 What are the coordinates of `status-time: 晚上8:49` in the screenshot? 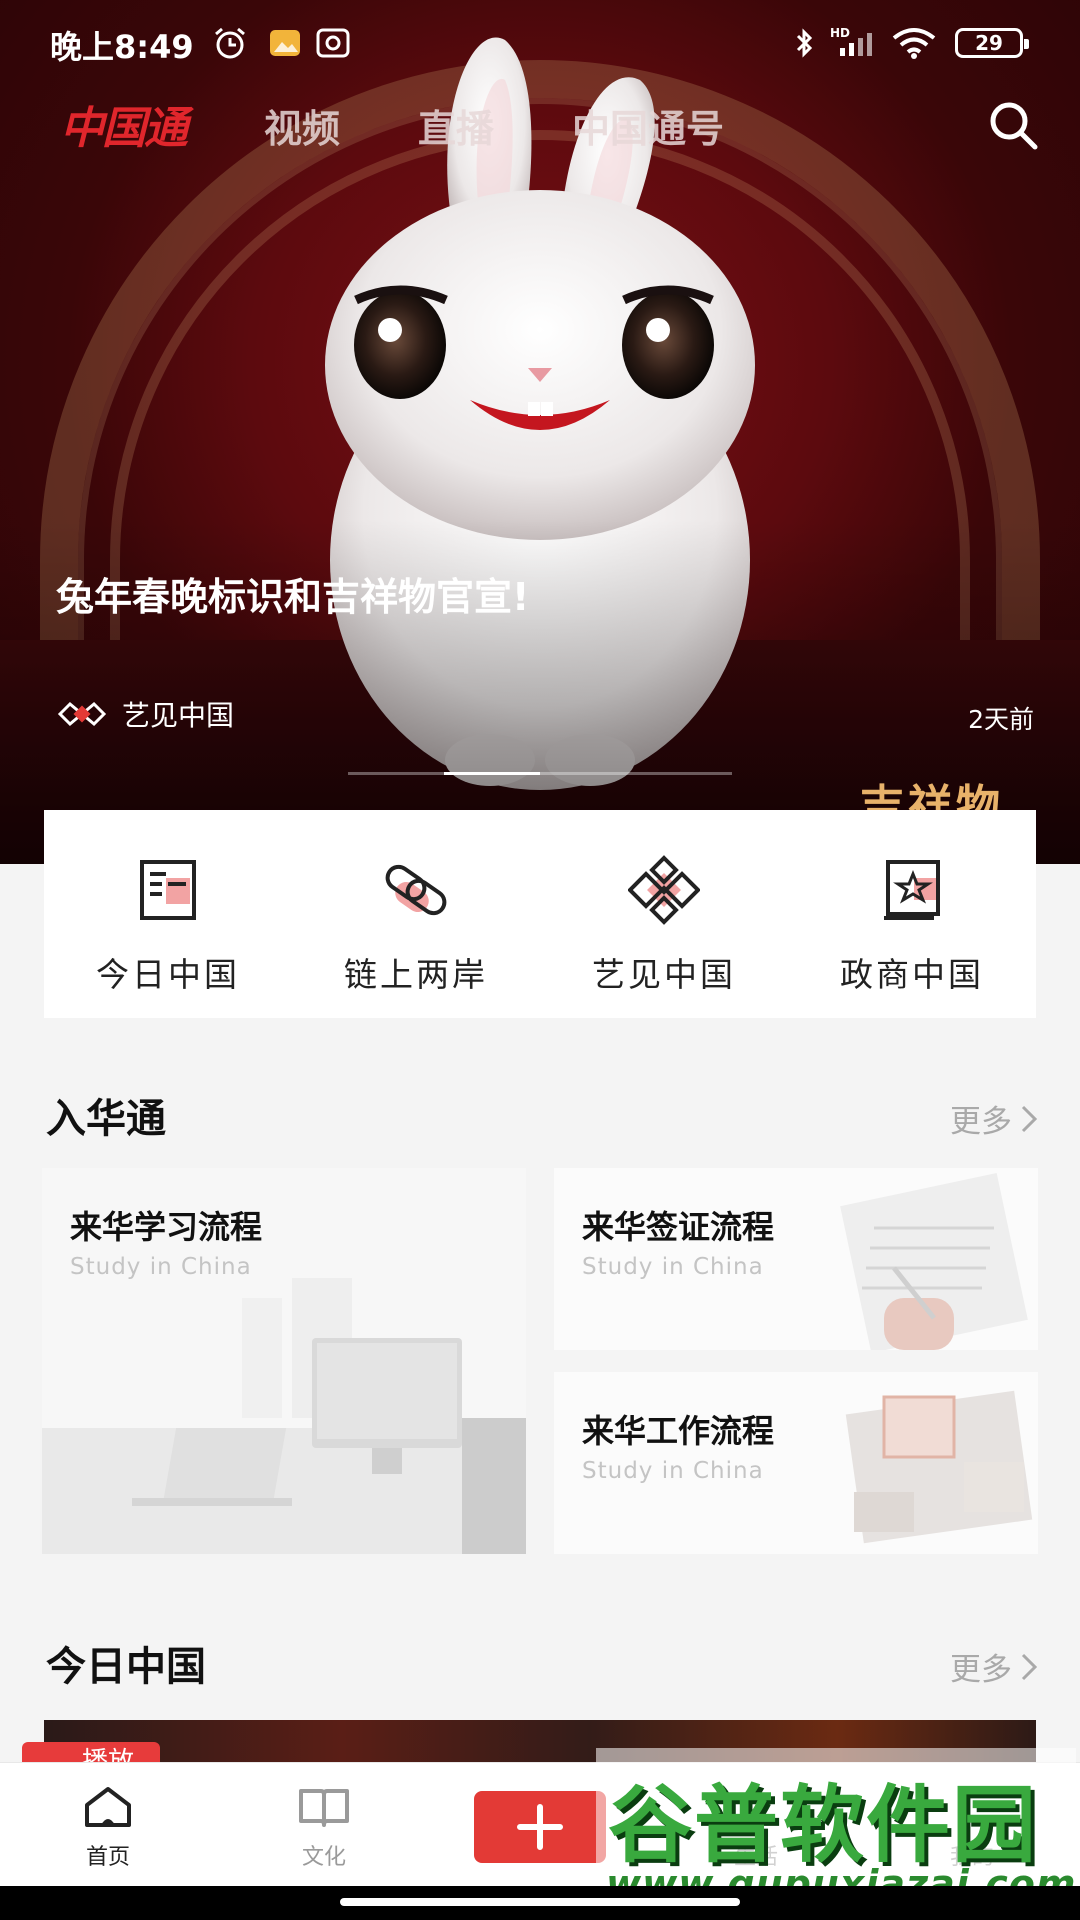 It's located at (122, 47).